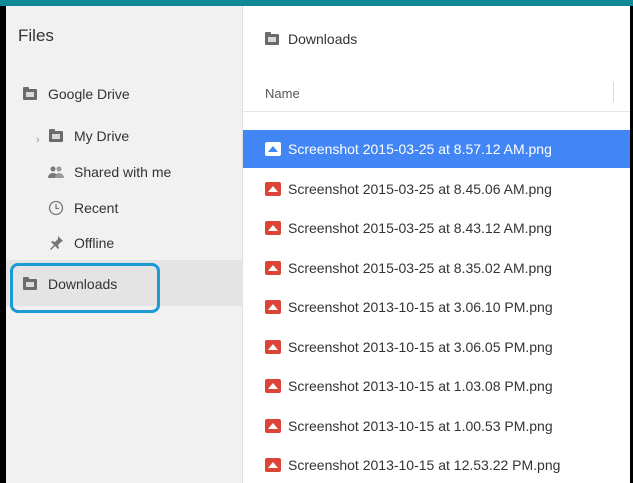 This screenshot has height=483, width=633. What do you see at coordinates (38, 140) in the screenshot?
I see `chevron-right-icon: ›` at bounding box center [38, 140].